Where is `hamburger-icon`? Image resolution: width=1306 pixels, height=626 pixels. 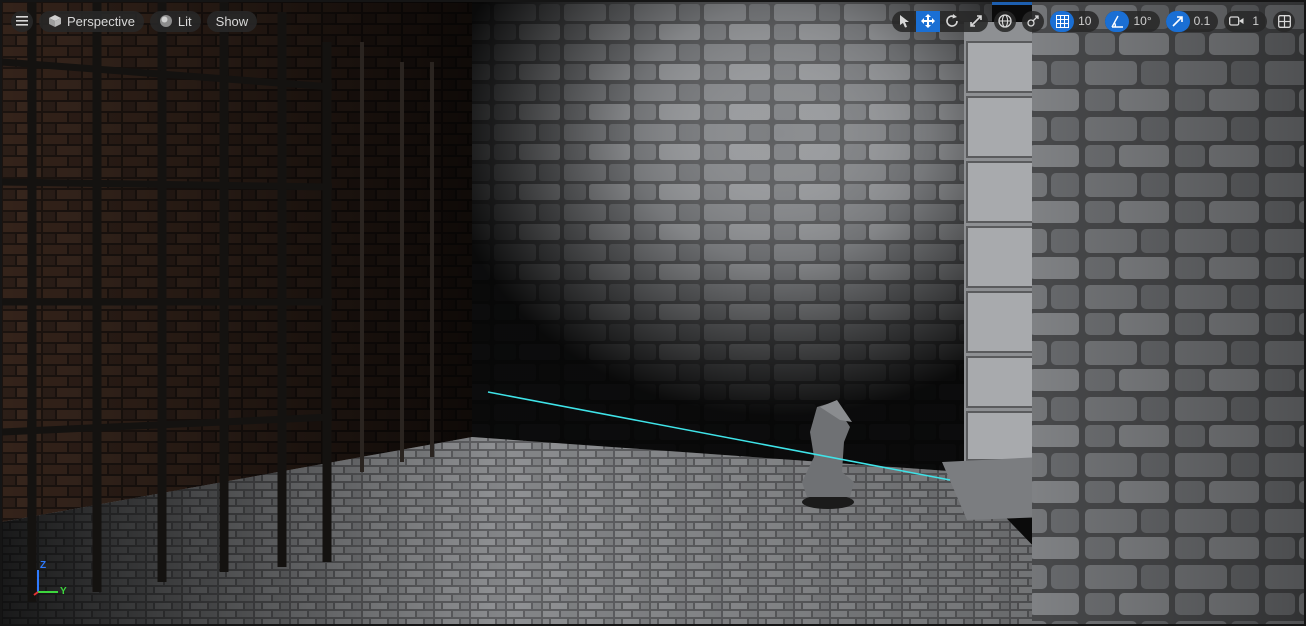
hamburger-icon is located at coordinates (22, 21).